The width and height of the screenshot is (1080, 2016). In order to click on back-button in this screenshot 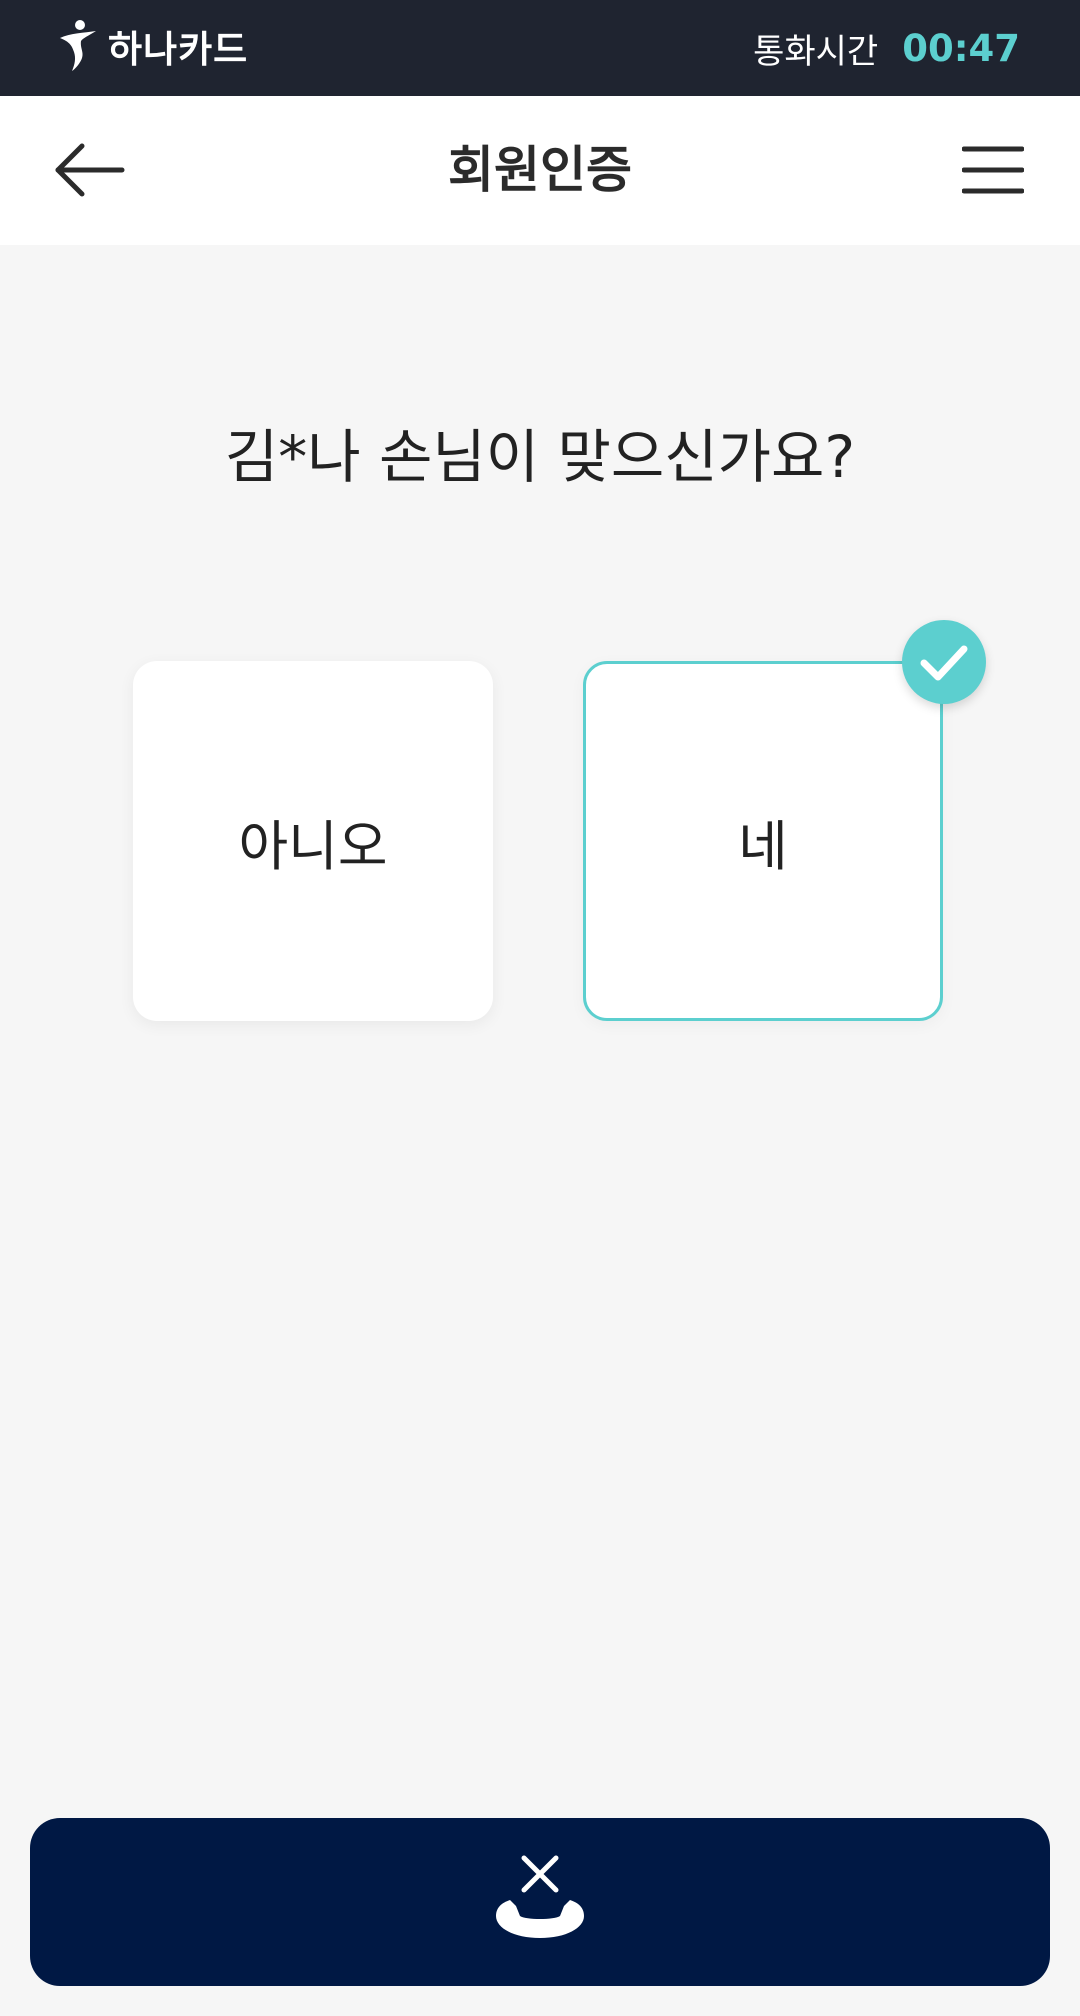, I will do `click(90, 170)`.